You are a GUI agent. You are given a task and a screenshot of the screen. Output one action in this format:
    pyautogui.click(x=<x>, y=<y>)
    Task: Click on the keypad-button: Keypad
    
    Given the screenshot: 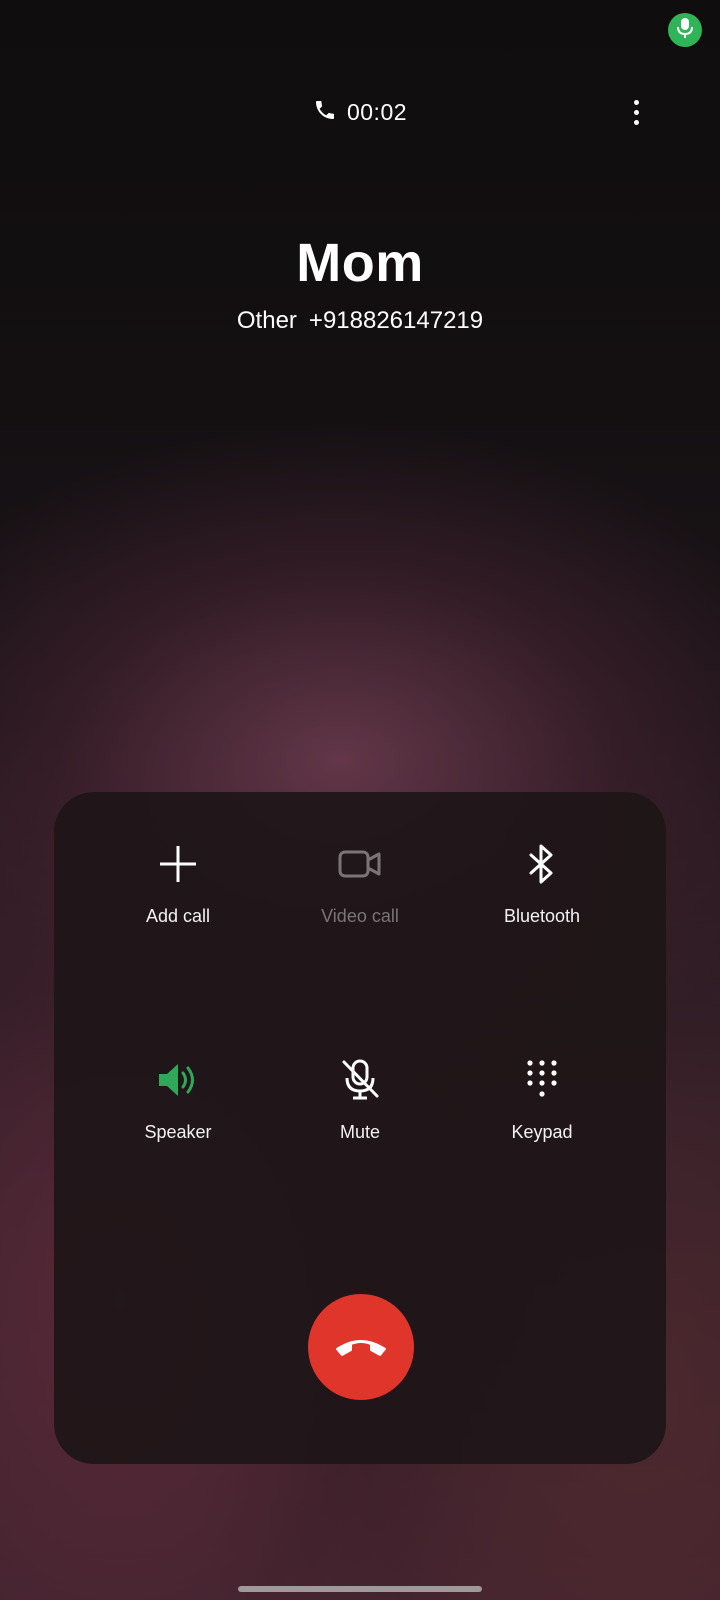 What is the action you would take?
    pyautogui.click(x=542, y=1116)
    